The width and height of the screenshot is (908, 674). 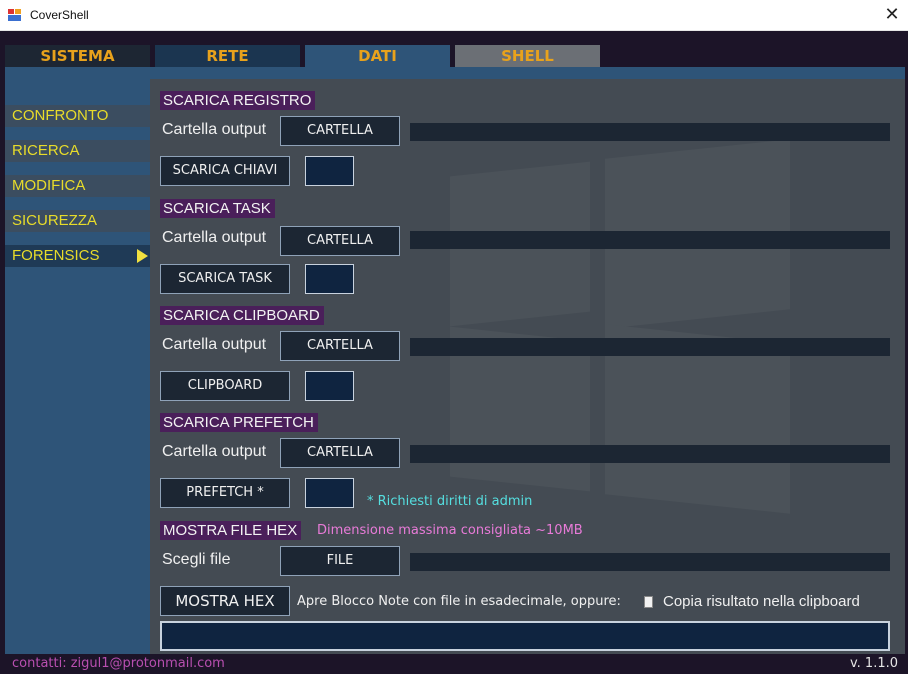 What do you see at coordinates (329, 386) in the screenshot?
I see `clipboard-status-box` at bounding box center [329, 386].